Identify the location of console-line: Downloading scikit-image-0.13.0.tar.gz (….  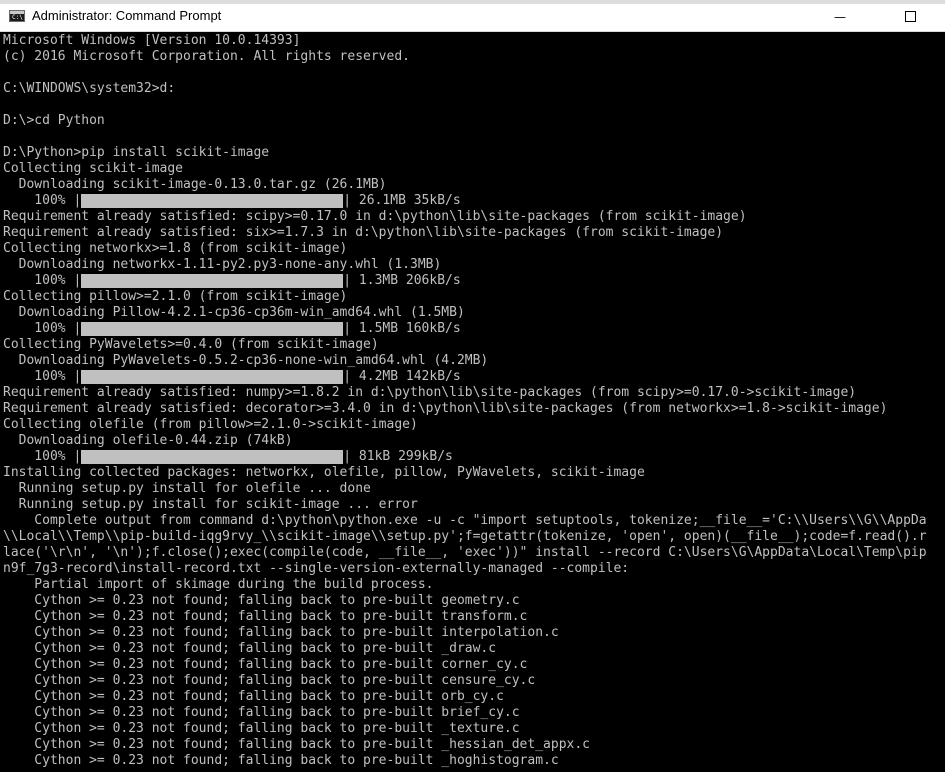
(195, 184).